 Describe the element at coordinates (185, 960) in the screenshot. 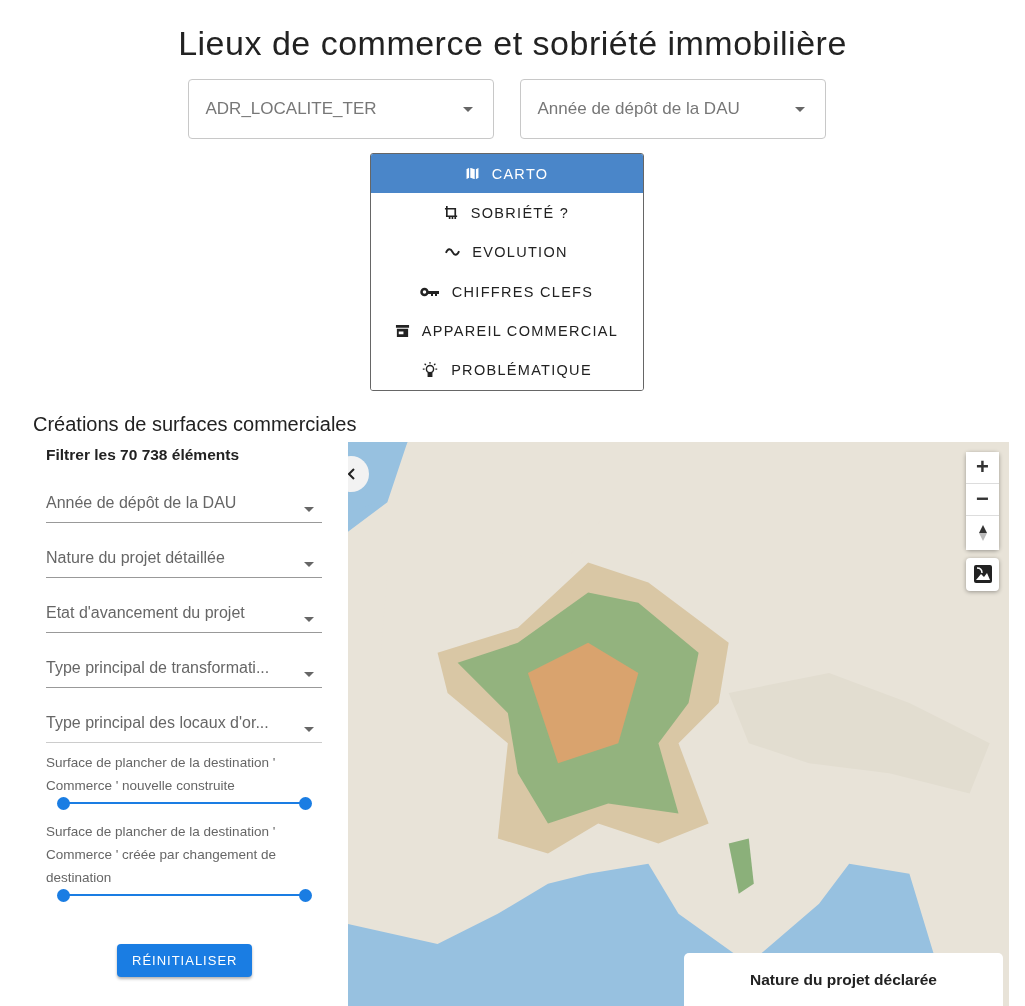

I see `reset-button: RÉINITIALISER` at that location.